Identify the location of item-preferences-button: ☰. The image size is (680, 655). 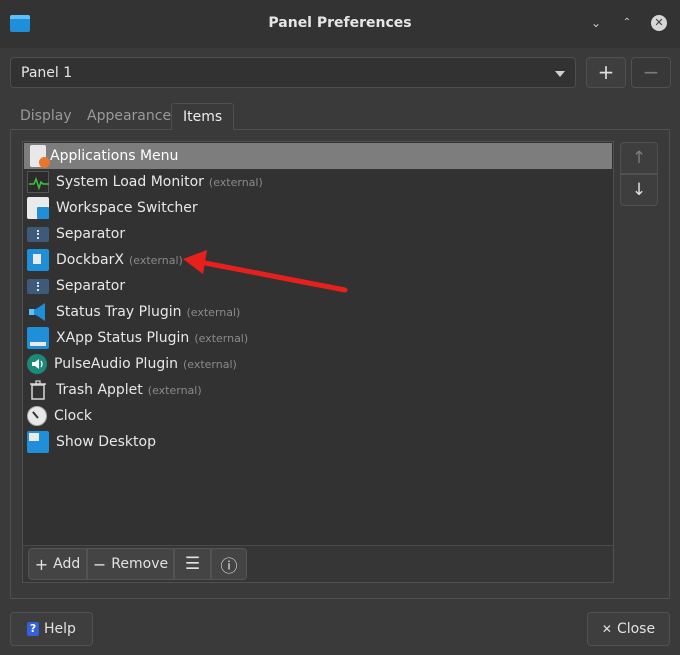
(192, 564).